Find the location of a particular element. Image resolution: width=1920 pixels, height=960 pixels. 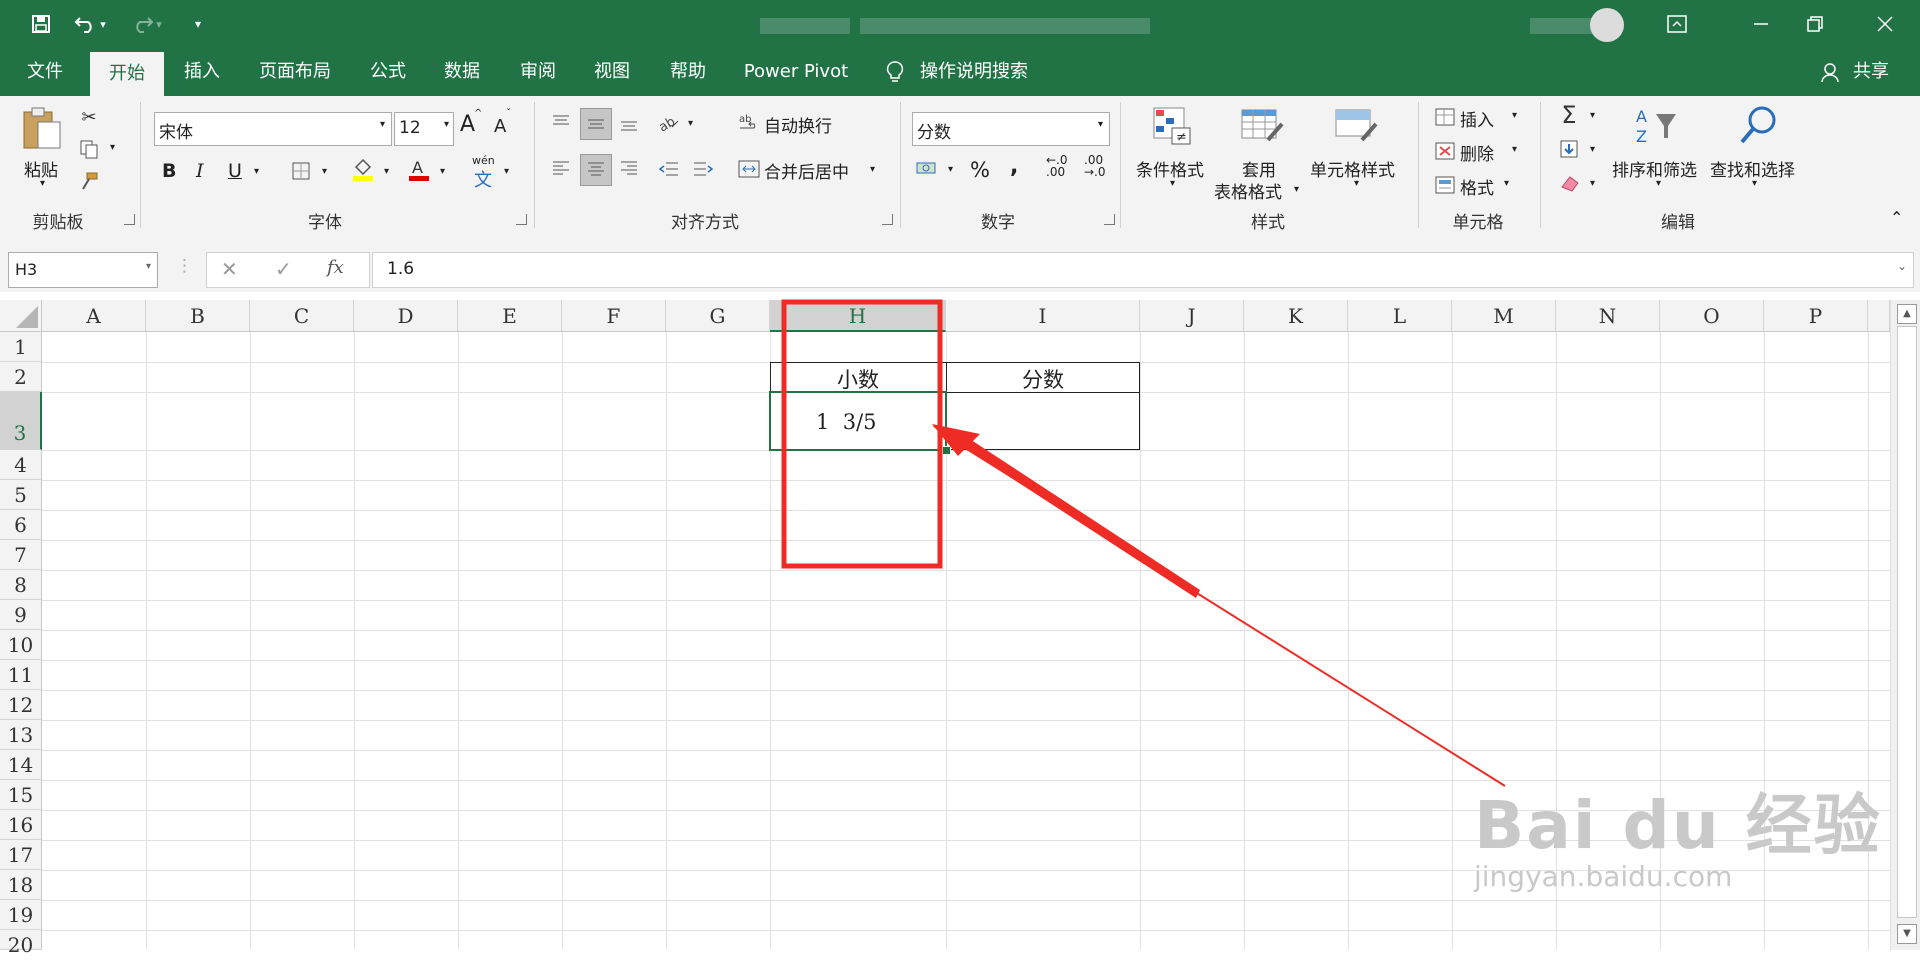

watermark-url: jingyan.baidu.com is located at coordinates (1603, 876).